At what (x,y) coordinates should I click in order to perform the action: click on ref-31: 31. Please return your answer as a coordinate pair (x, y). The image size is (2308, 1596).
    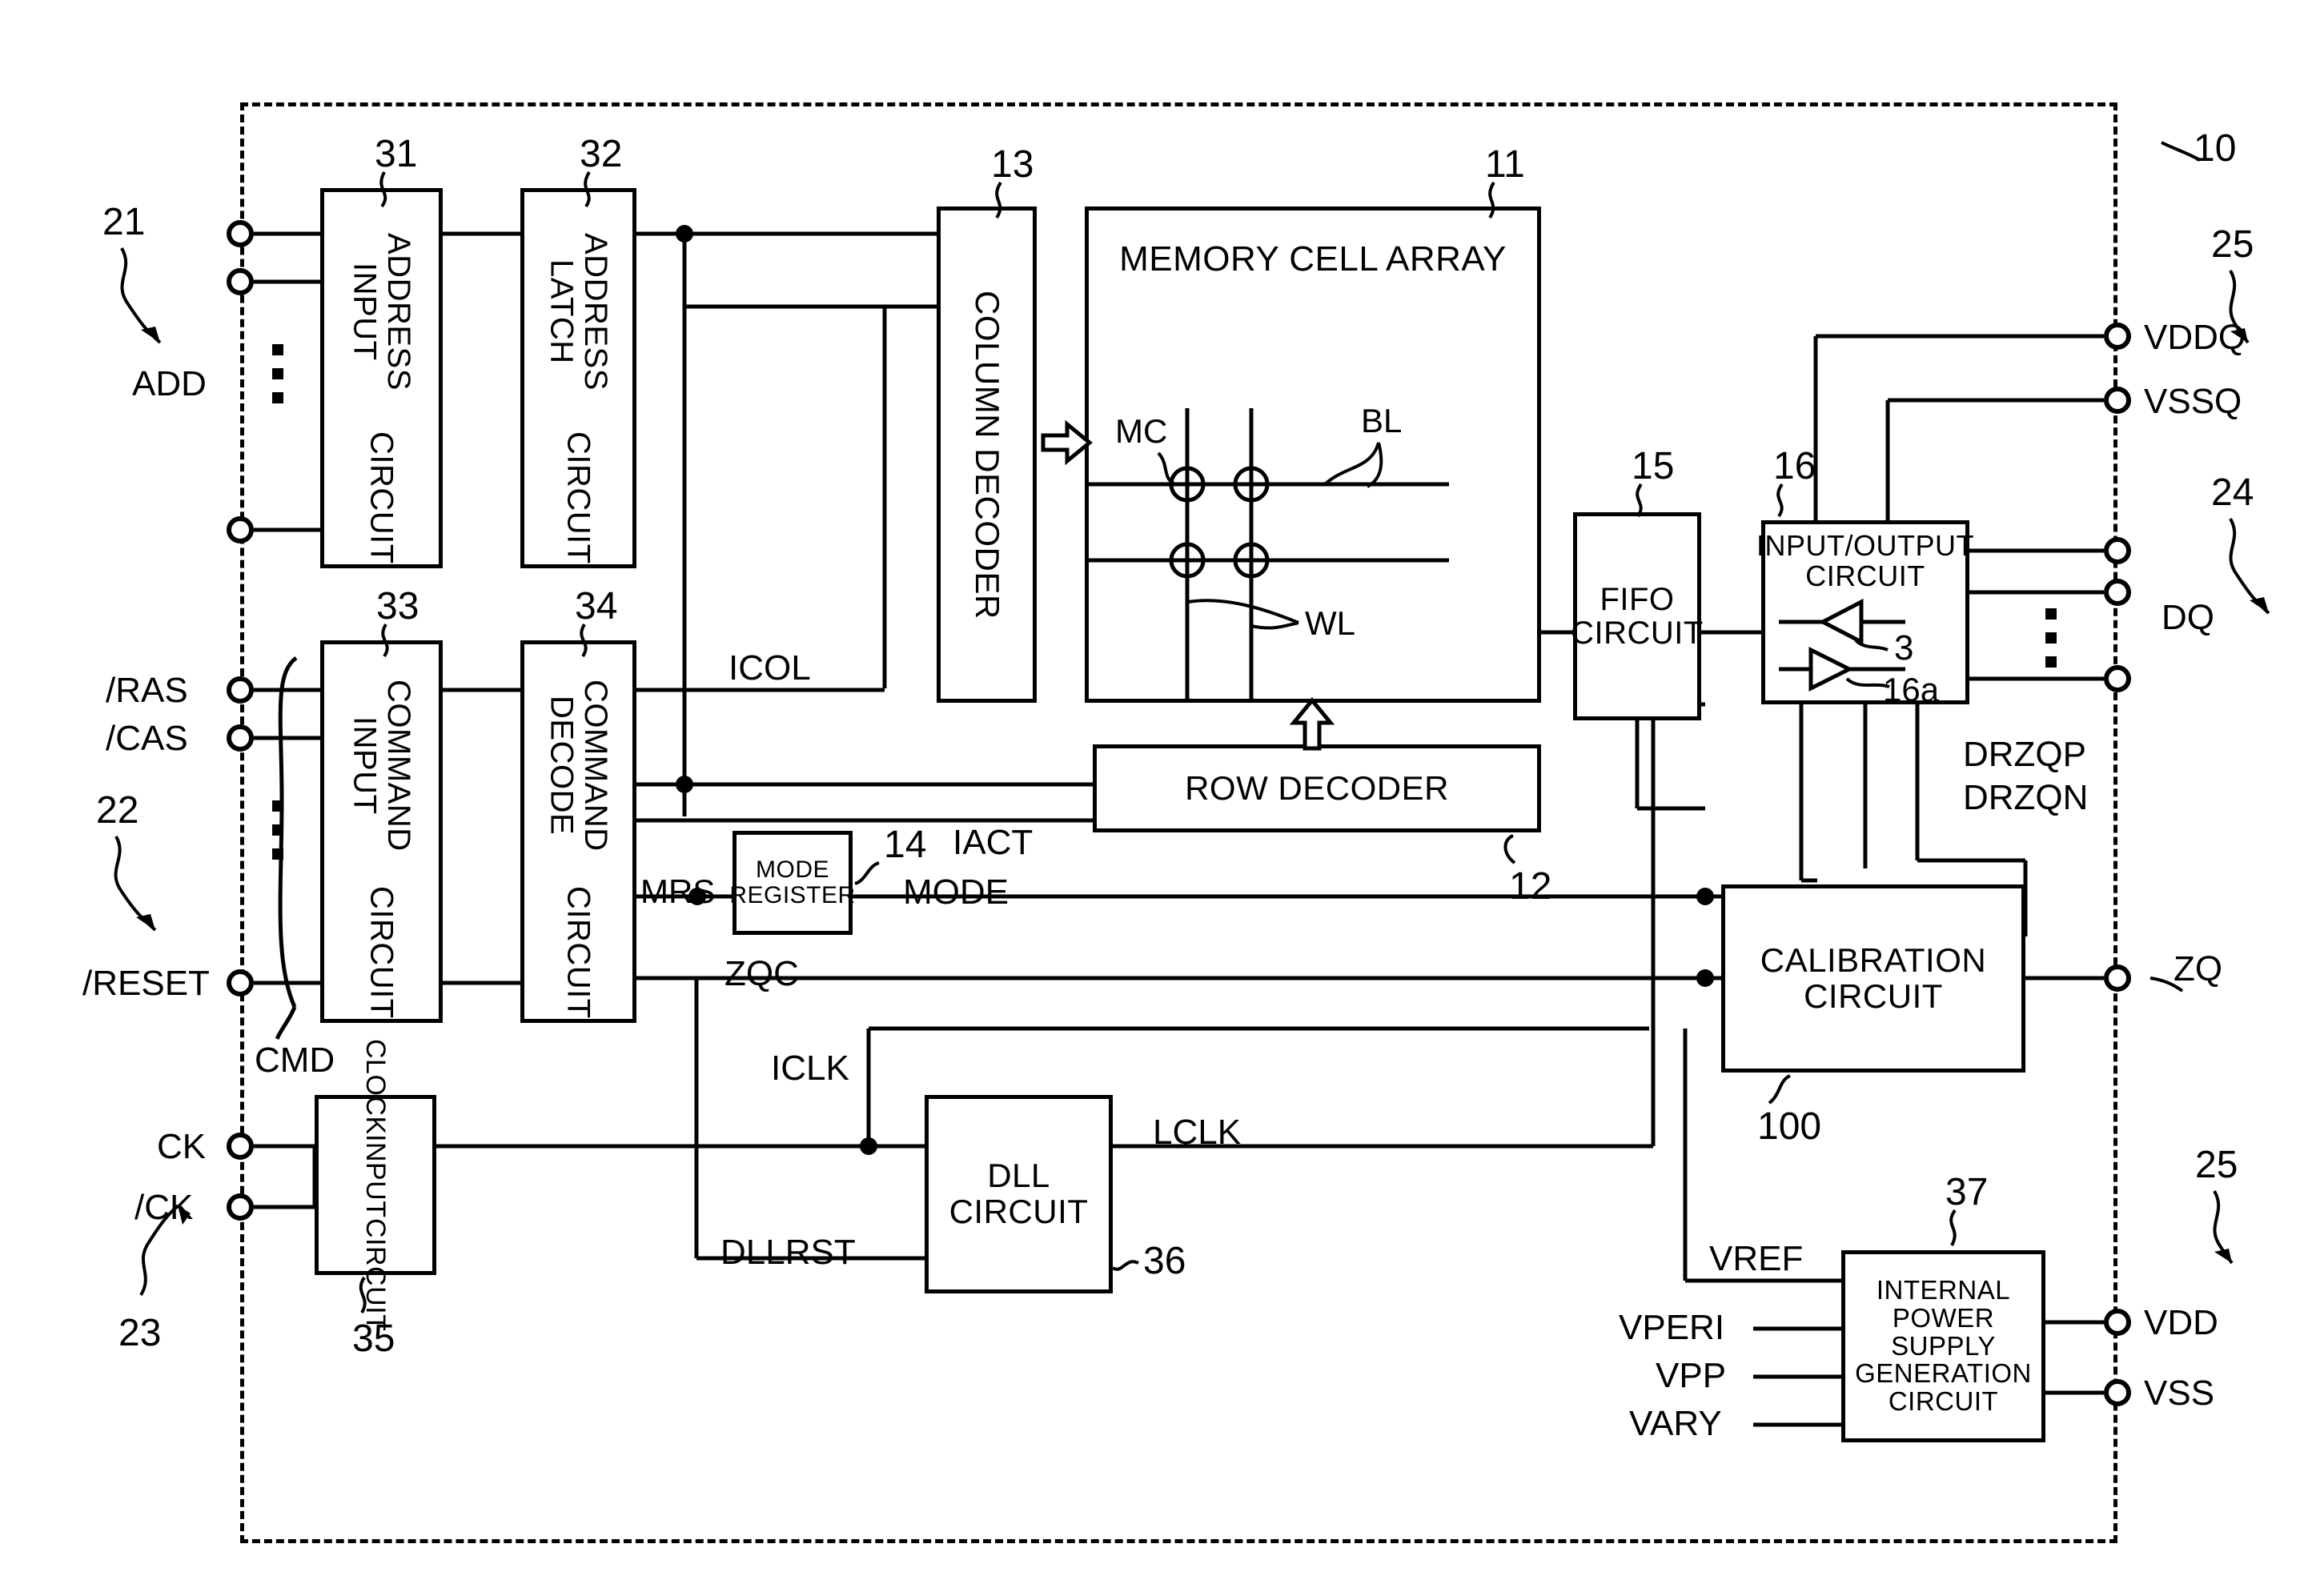
    Looking at the image, I should click on (396, 154).